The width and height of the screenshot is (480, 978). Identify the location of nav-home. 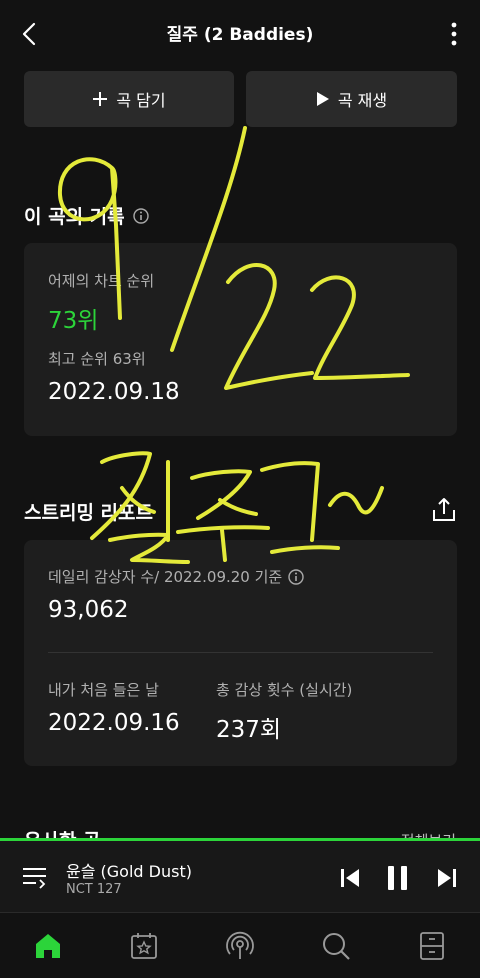
(48, 946).